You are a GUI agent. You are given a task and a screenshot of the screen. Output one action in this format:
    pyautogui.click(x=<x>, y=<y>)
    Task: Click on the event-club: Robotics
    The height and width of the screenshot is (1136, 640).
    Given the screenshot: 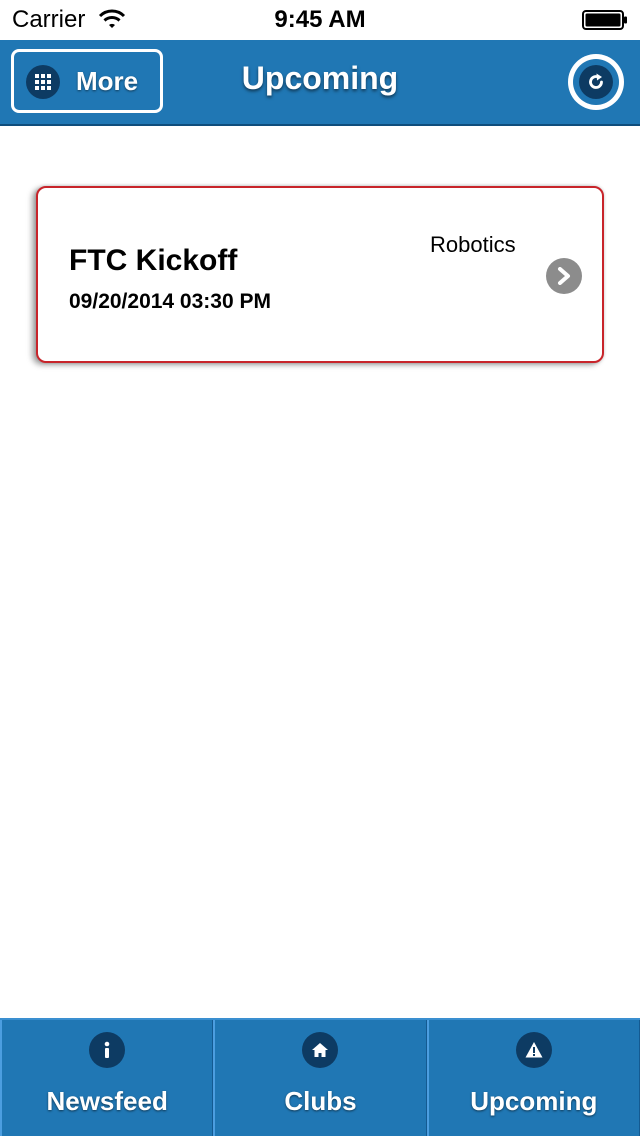 What is the action you would take?
    pyautogui.click(x=473, y=244)
    